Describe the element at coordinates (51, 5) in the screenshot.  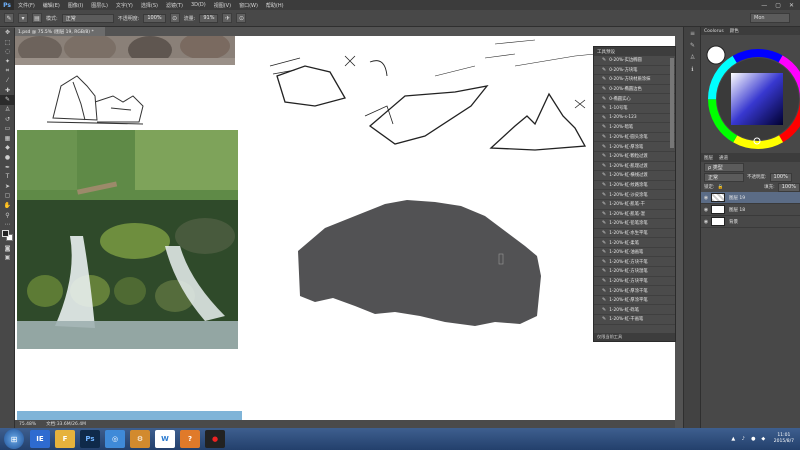
I see `menu-edit: 编辑(E)` at that location.